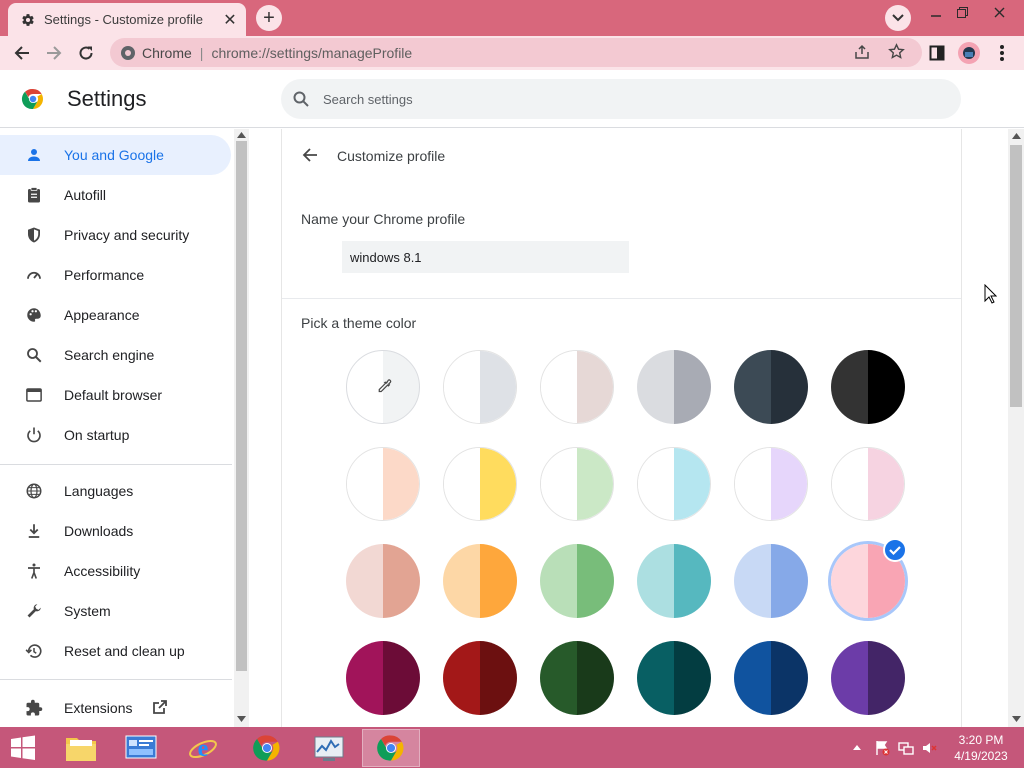 The width and height of the screenshot is (1024, 768). I want to click on start-button, so click(23, 748).